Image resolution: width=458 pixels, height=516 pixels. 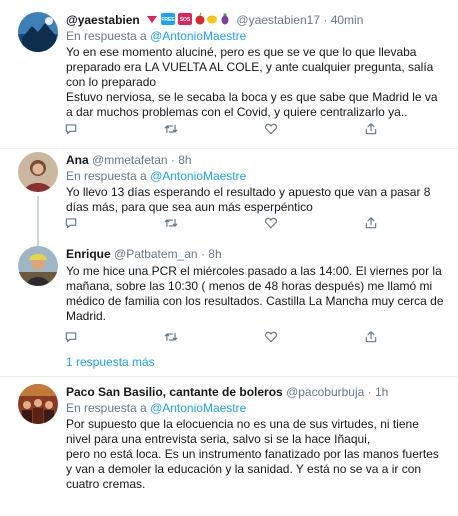 I want to click on free-badge-icon: FREE, so click(x=168, y=18).